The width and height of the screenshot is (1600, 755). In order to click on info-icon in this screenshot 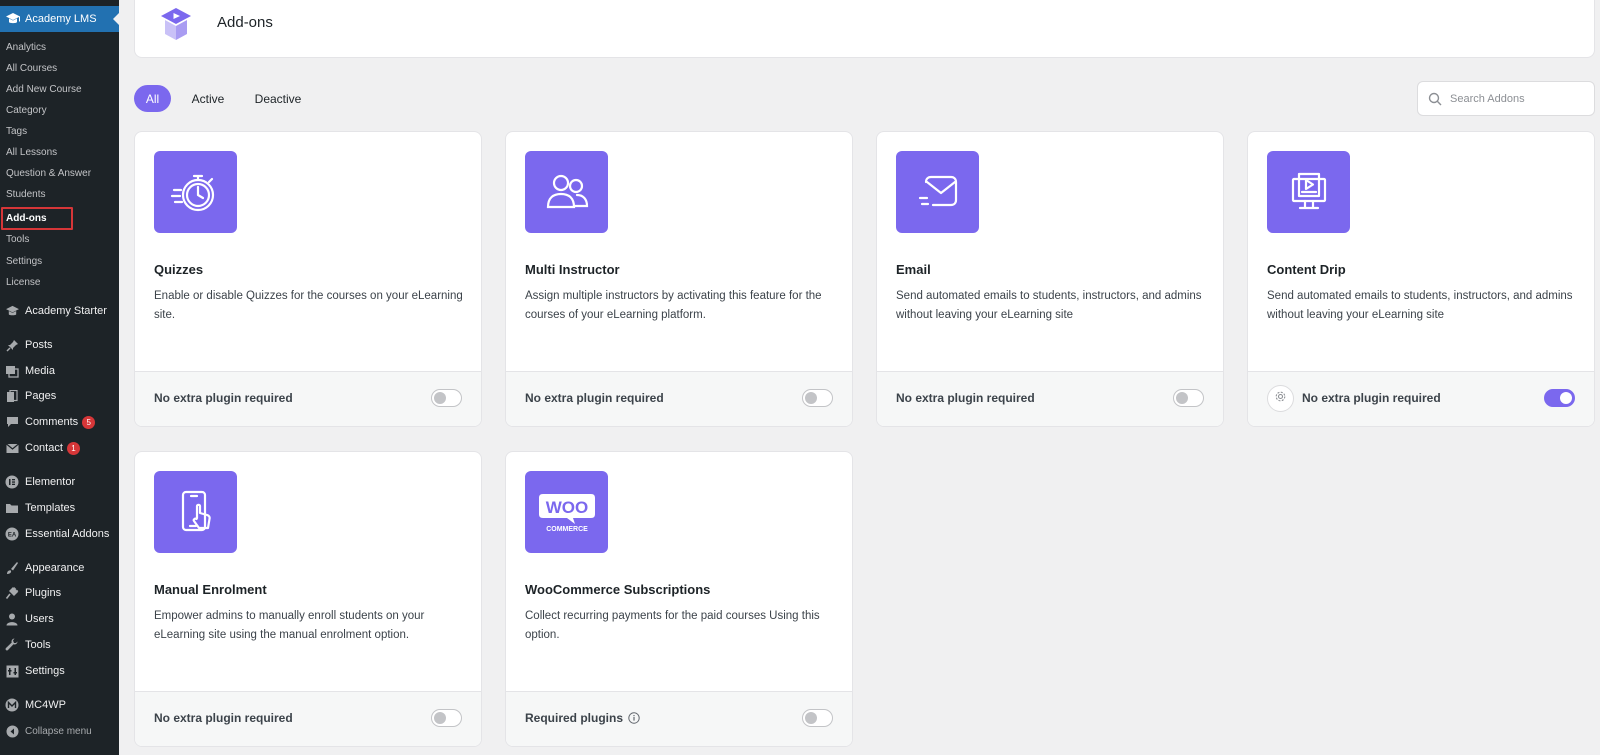, I will do `click(634, 718)`.